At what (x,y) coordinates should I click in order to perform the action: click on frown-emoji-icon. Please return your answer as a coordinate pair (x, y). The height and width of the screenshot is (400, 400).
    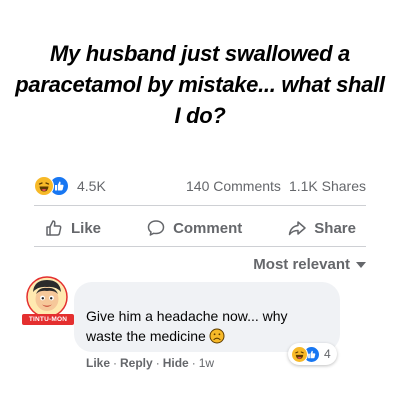
    Looking at the image, I should click on (217, 336).